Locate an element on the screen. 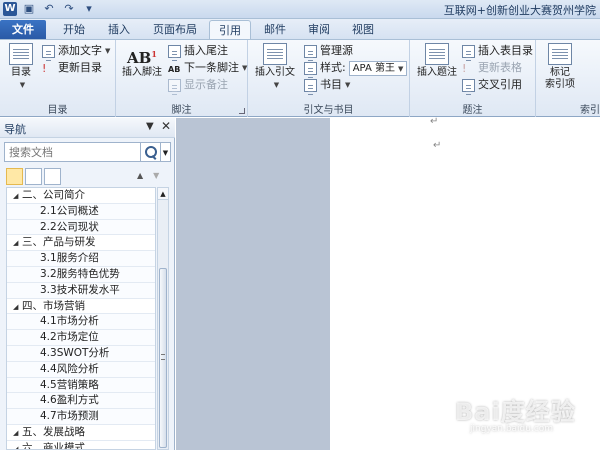 This screenshot has width=600, height=450. tab-file: 文件 is located at coordinates (23, 29).